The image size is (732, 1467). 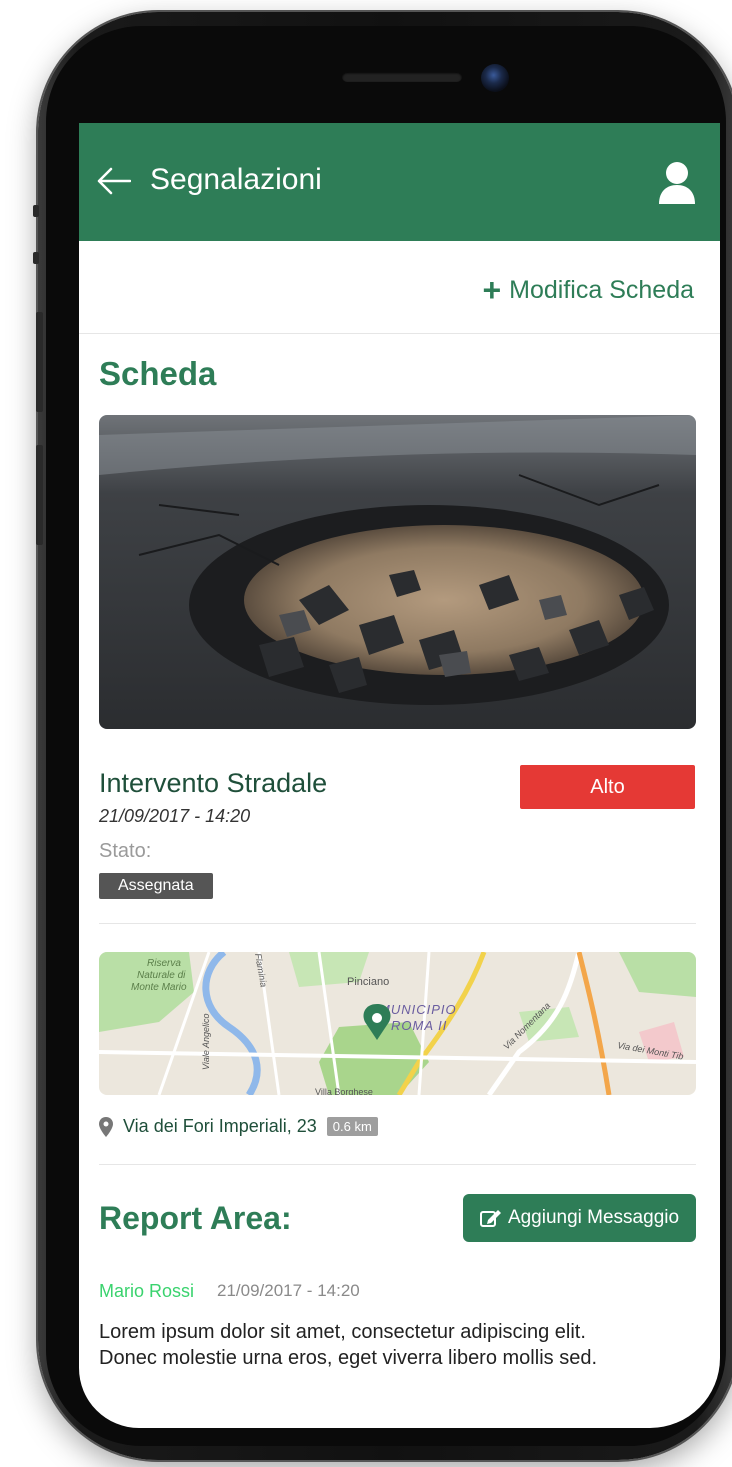 I want to click on map-label: Pinciano, so click(x=368, y=982).